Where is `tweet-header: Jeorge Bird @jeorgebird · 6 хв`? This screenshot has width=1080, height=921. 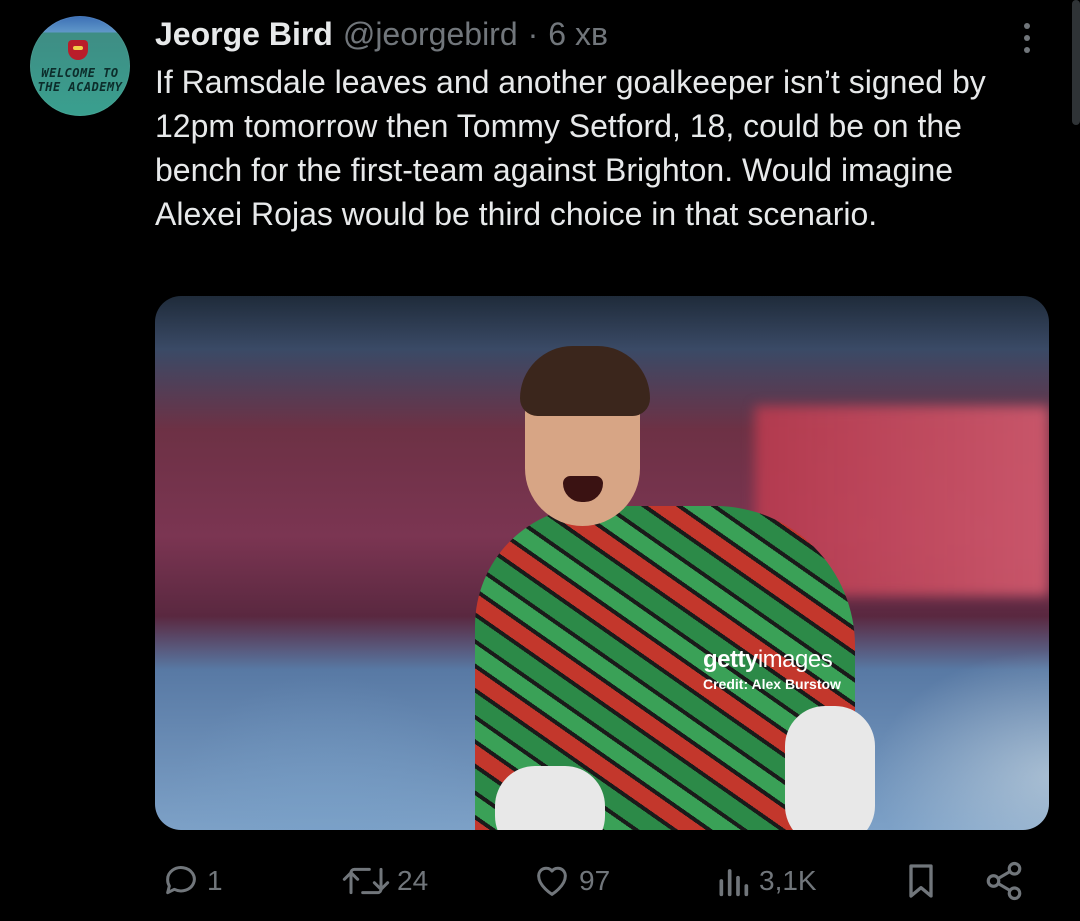
tweet-header: Jeorge Bird @jeorgebird · 6 хв is located at coordinates (381, 34).